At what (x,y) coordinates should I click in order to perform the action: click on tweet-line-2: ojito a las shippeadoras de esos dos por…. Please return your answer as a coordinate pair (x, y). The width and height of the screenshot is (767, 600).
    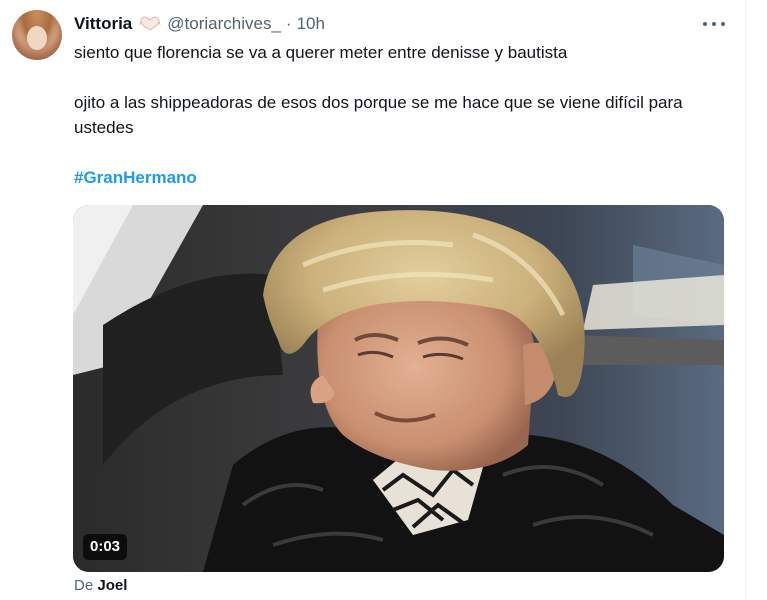
    Looking at the image, I should click on (378, 115).